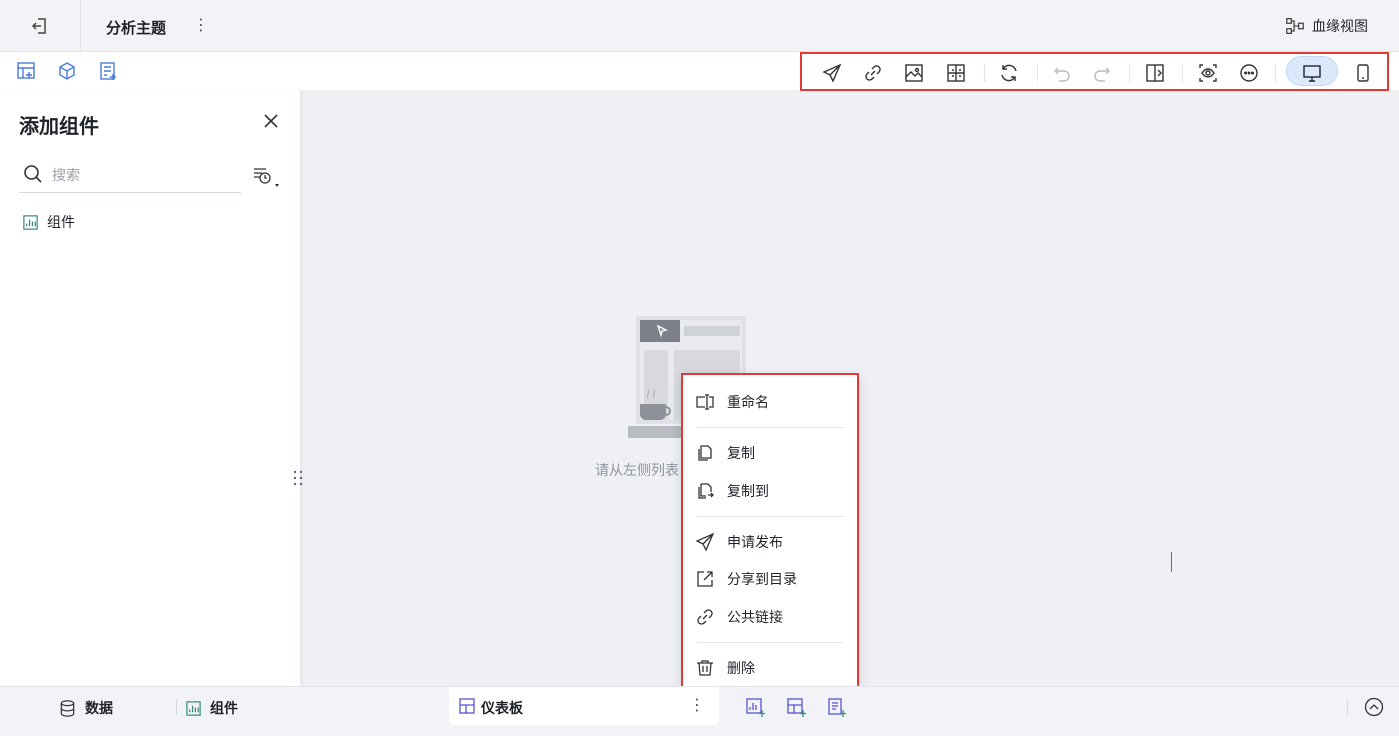  Describe the element at coordinates (771, 402) in the screenshot. I see `menu-item-rename: 重命名` at that location.